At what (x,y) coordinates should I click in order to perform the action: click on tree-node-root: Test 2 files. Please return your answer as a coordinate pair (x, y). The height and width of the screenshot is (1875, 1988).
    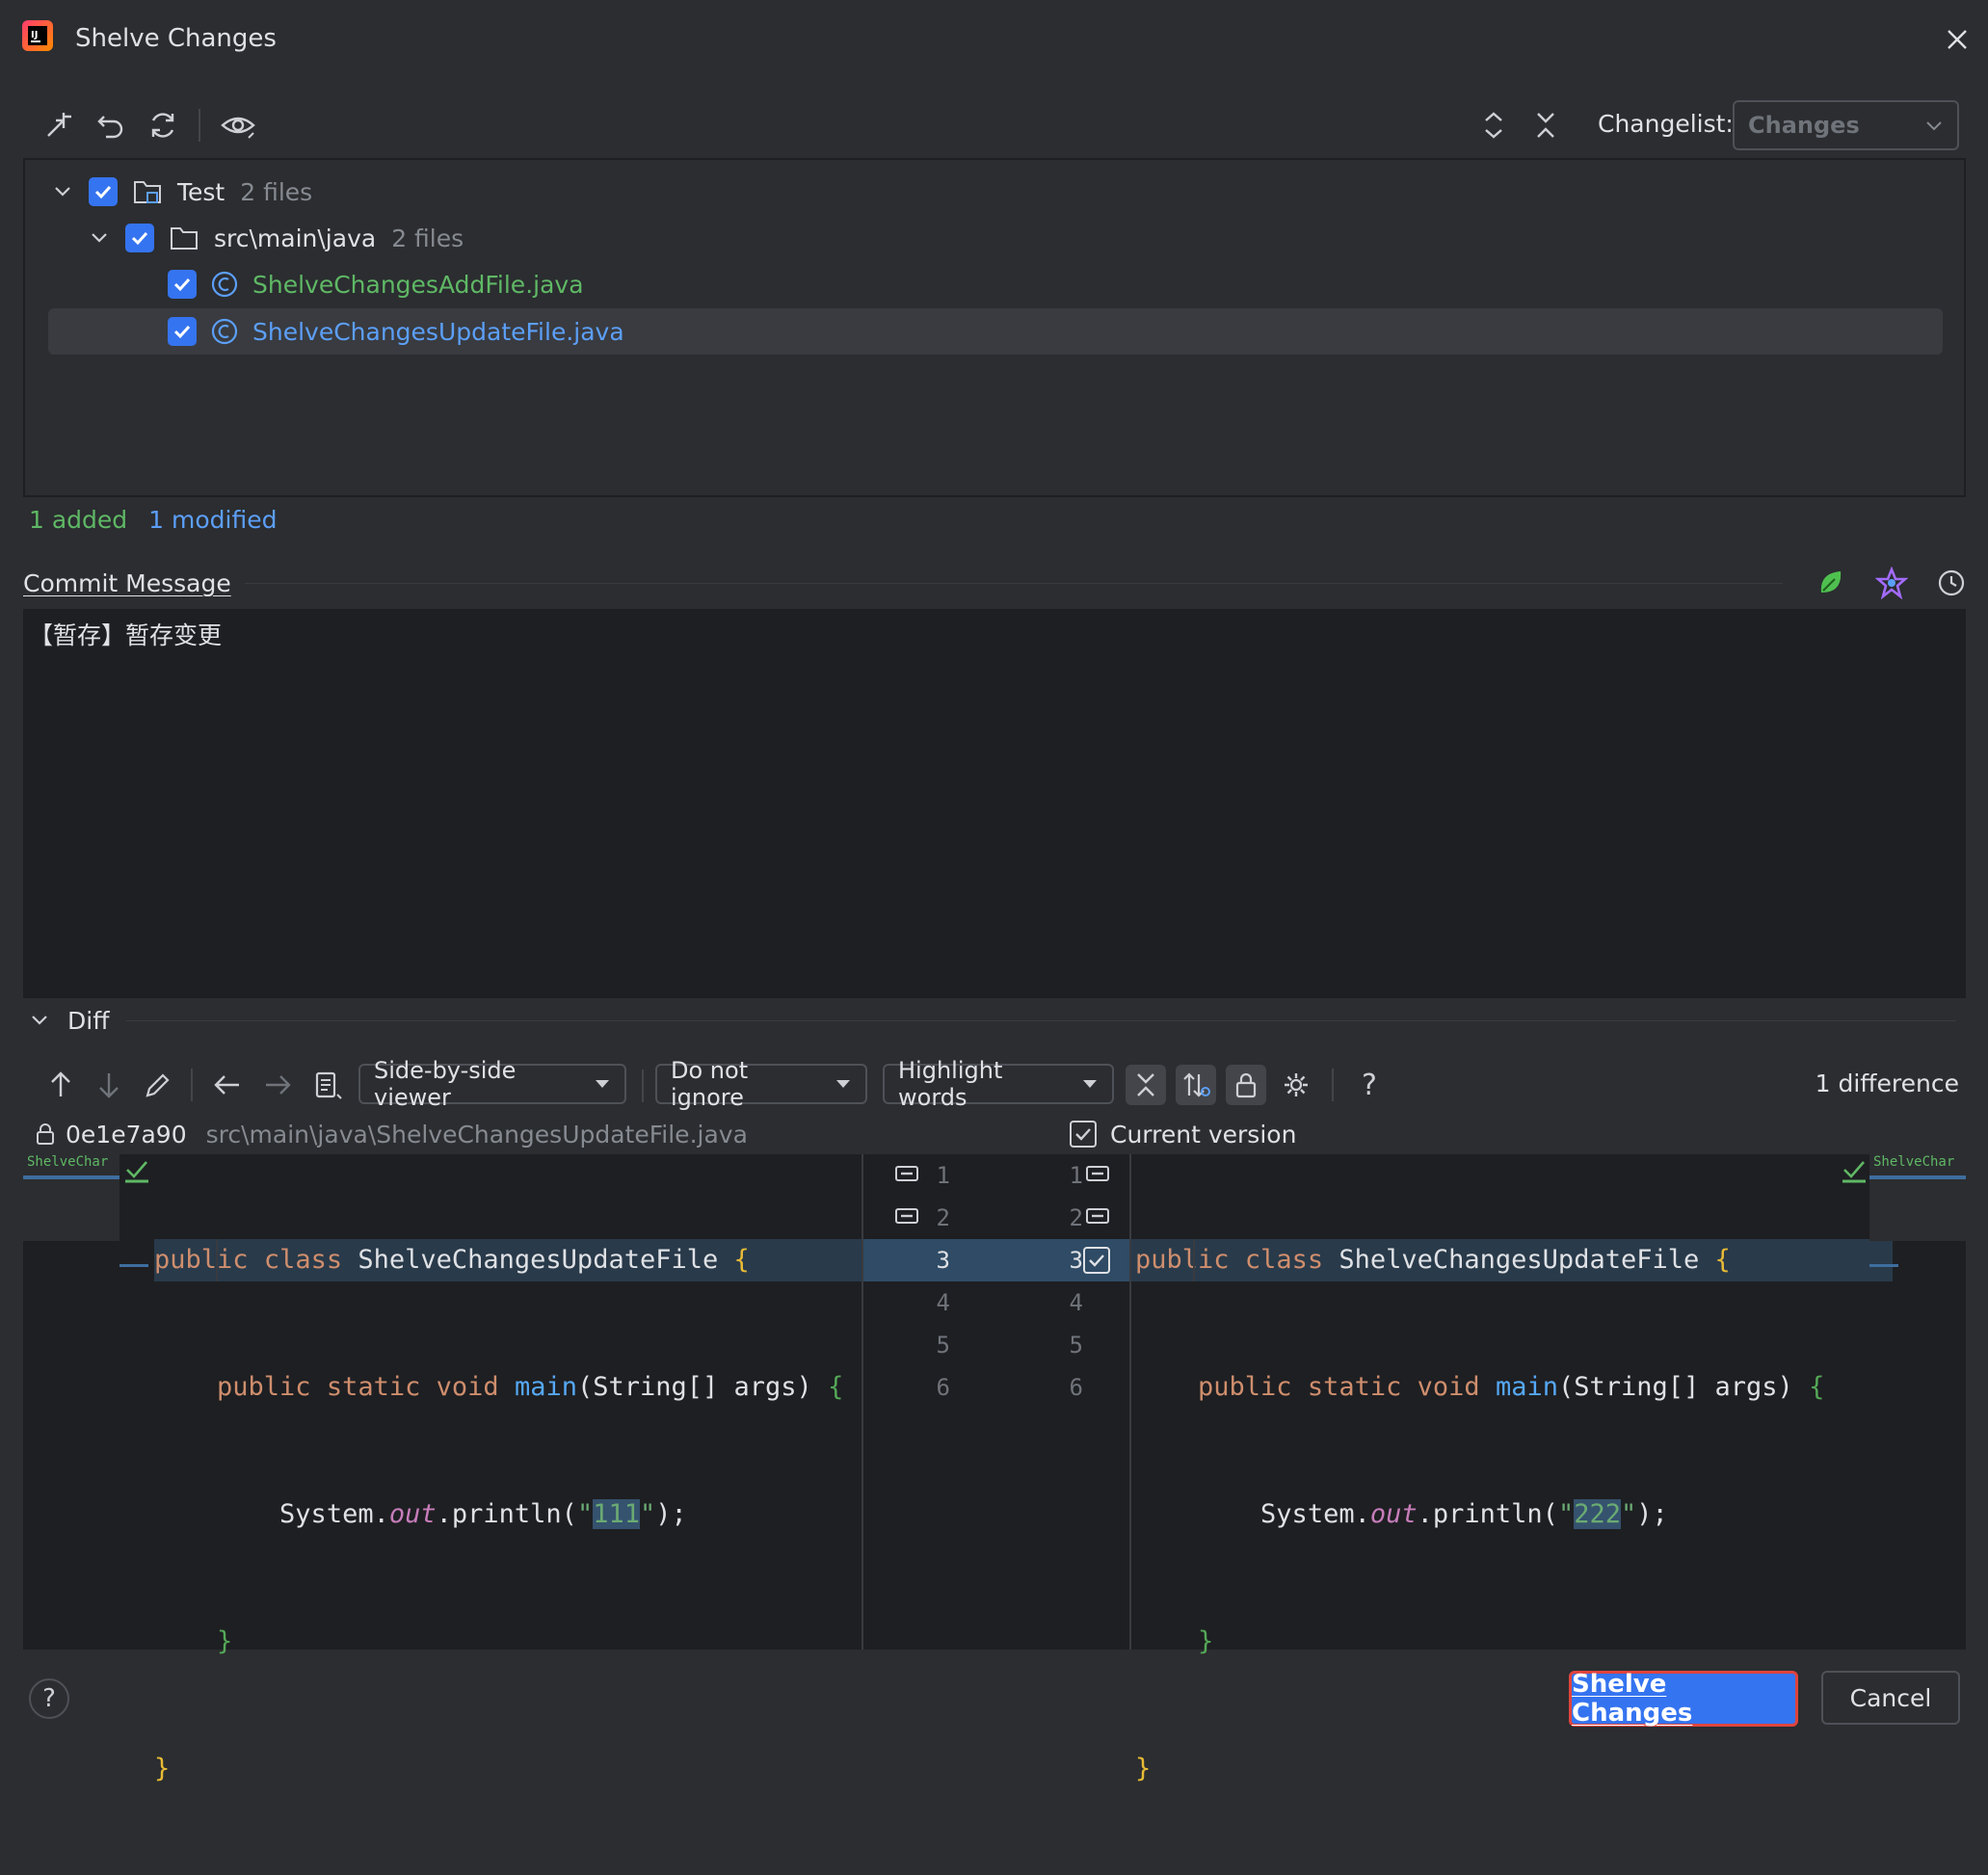
    Looking at the image, I should click on (182, 192).